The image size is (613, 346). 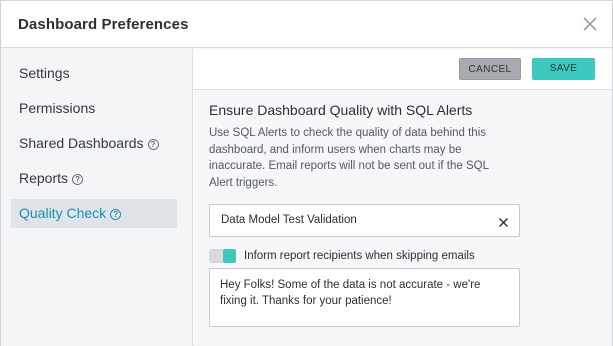 I want to click on sidebar-item-permissions: Permissions, so click(x=94, y=108).